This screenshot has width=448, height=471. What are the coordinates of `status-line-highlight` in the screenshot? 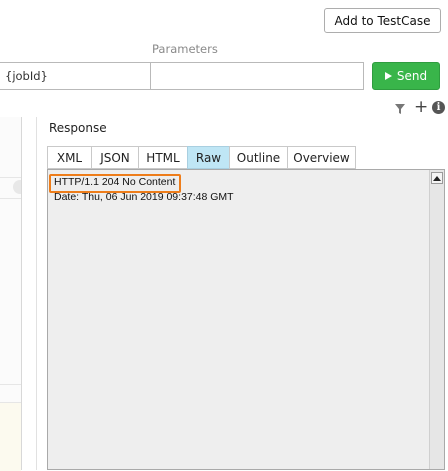 It's located at (115, 183).